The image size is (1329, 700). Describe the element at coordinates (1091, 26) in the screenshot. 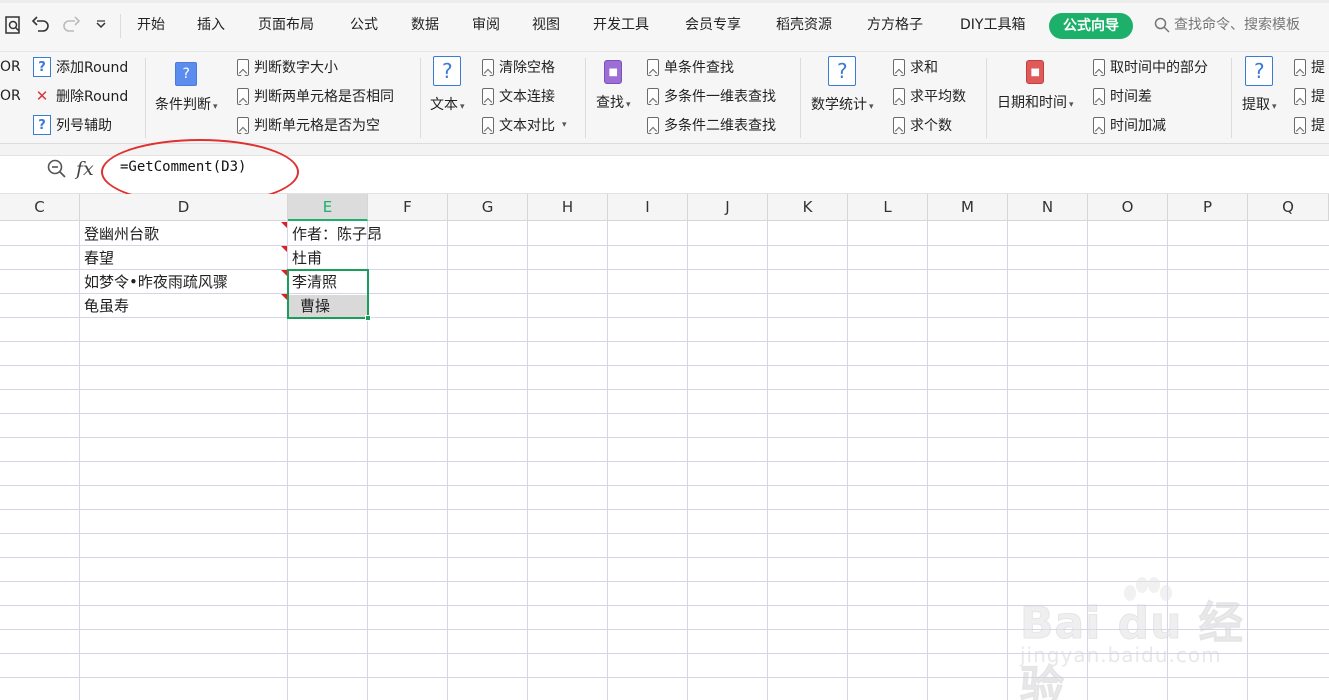

I see `tab-formula-wizard: 公式向导` at that location.